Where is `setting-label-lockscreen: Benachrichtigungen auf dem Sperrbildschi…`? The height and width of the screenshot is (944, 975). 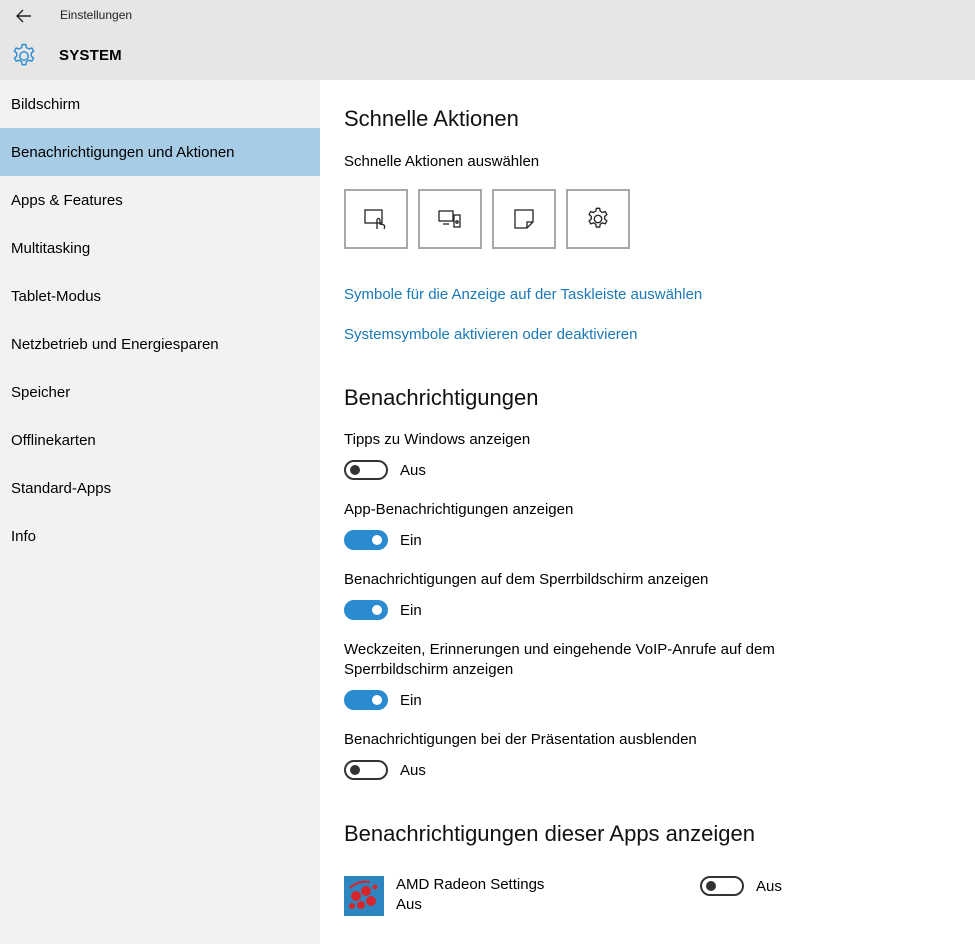
setting-label-lockscreen: Benachrichtigungen auf dem Sperrbildschi… is located at coordinates (526, 579).